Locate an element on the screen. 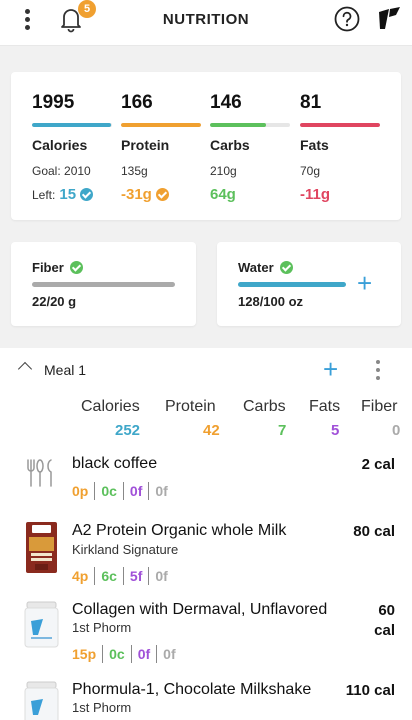 This screenshot has width=412, height=720. fats-progress-bar is located at coordinates (340, 125).